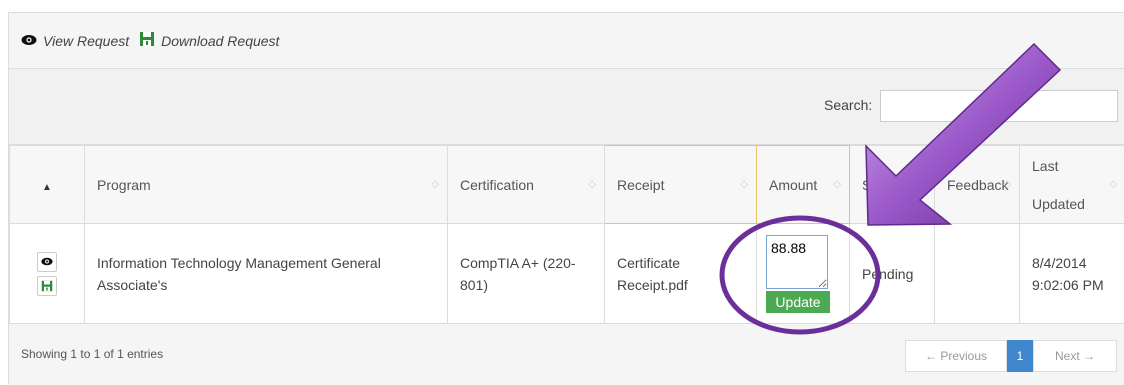 This screenshot has height=385, width=1124. Describe the element at coordinates (681, 274) in the screenshot. I see `receipt-link: Certificate Receipt.pdf` at that location.